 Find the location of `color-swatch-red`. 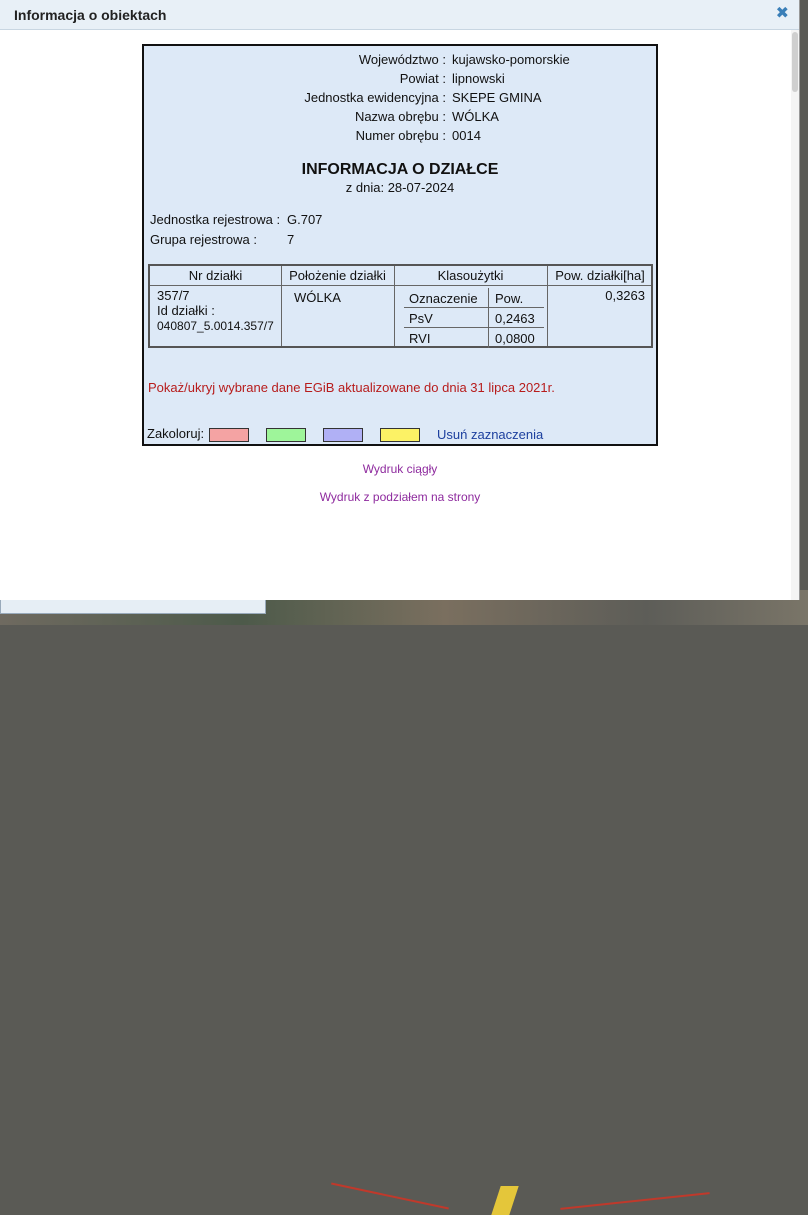

color-swatch-red is located at coordinates (229, 435).